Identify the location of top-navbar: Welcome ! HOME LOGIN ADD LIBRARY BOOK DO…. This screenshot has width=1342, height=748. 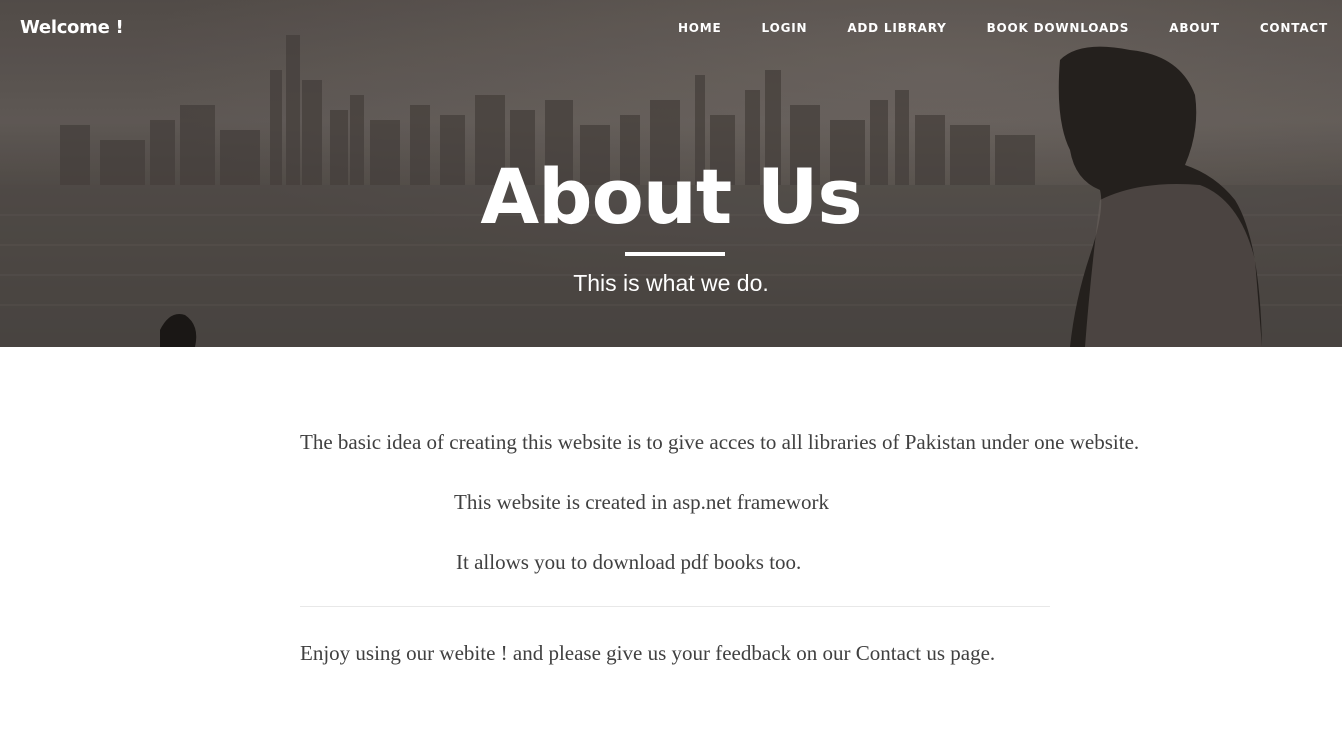
(671, 30).